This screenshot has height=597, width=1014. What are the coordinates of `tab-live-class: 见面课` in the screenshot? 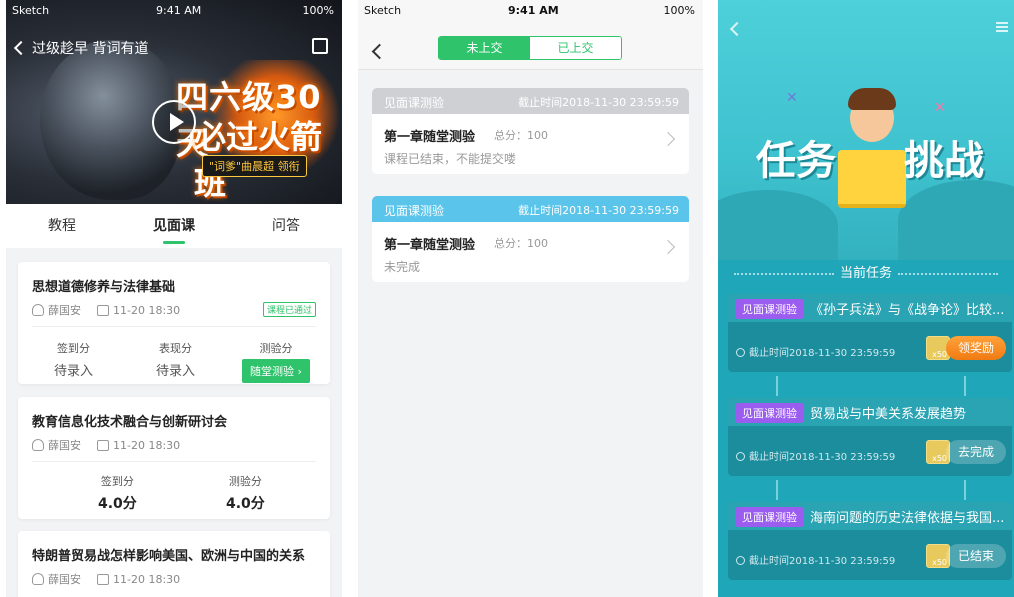 It's located at (174, 226).